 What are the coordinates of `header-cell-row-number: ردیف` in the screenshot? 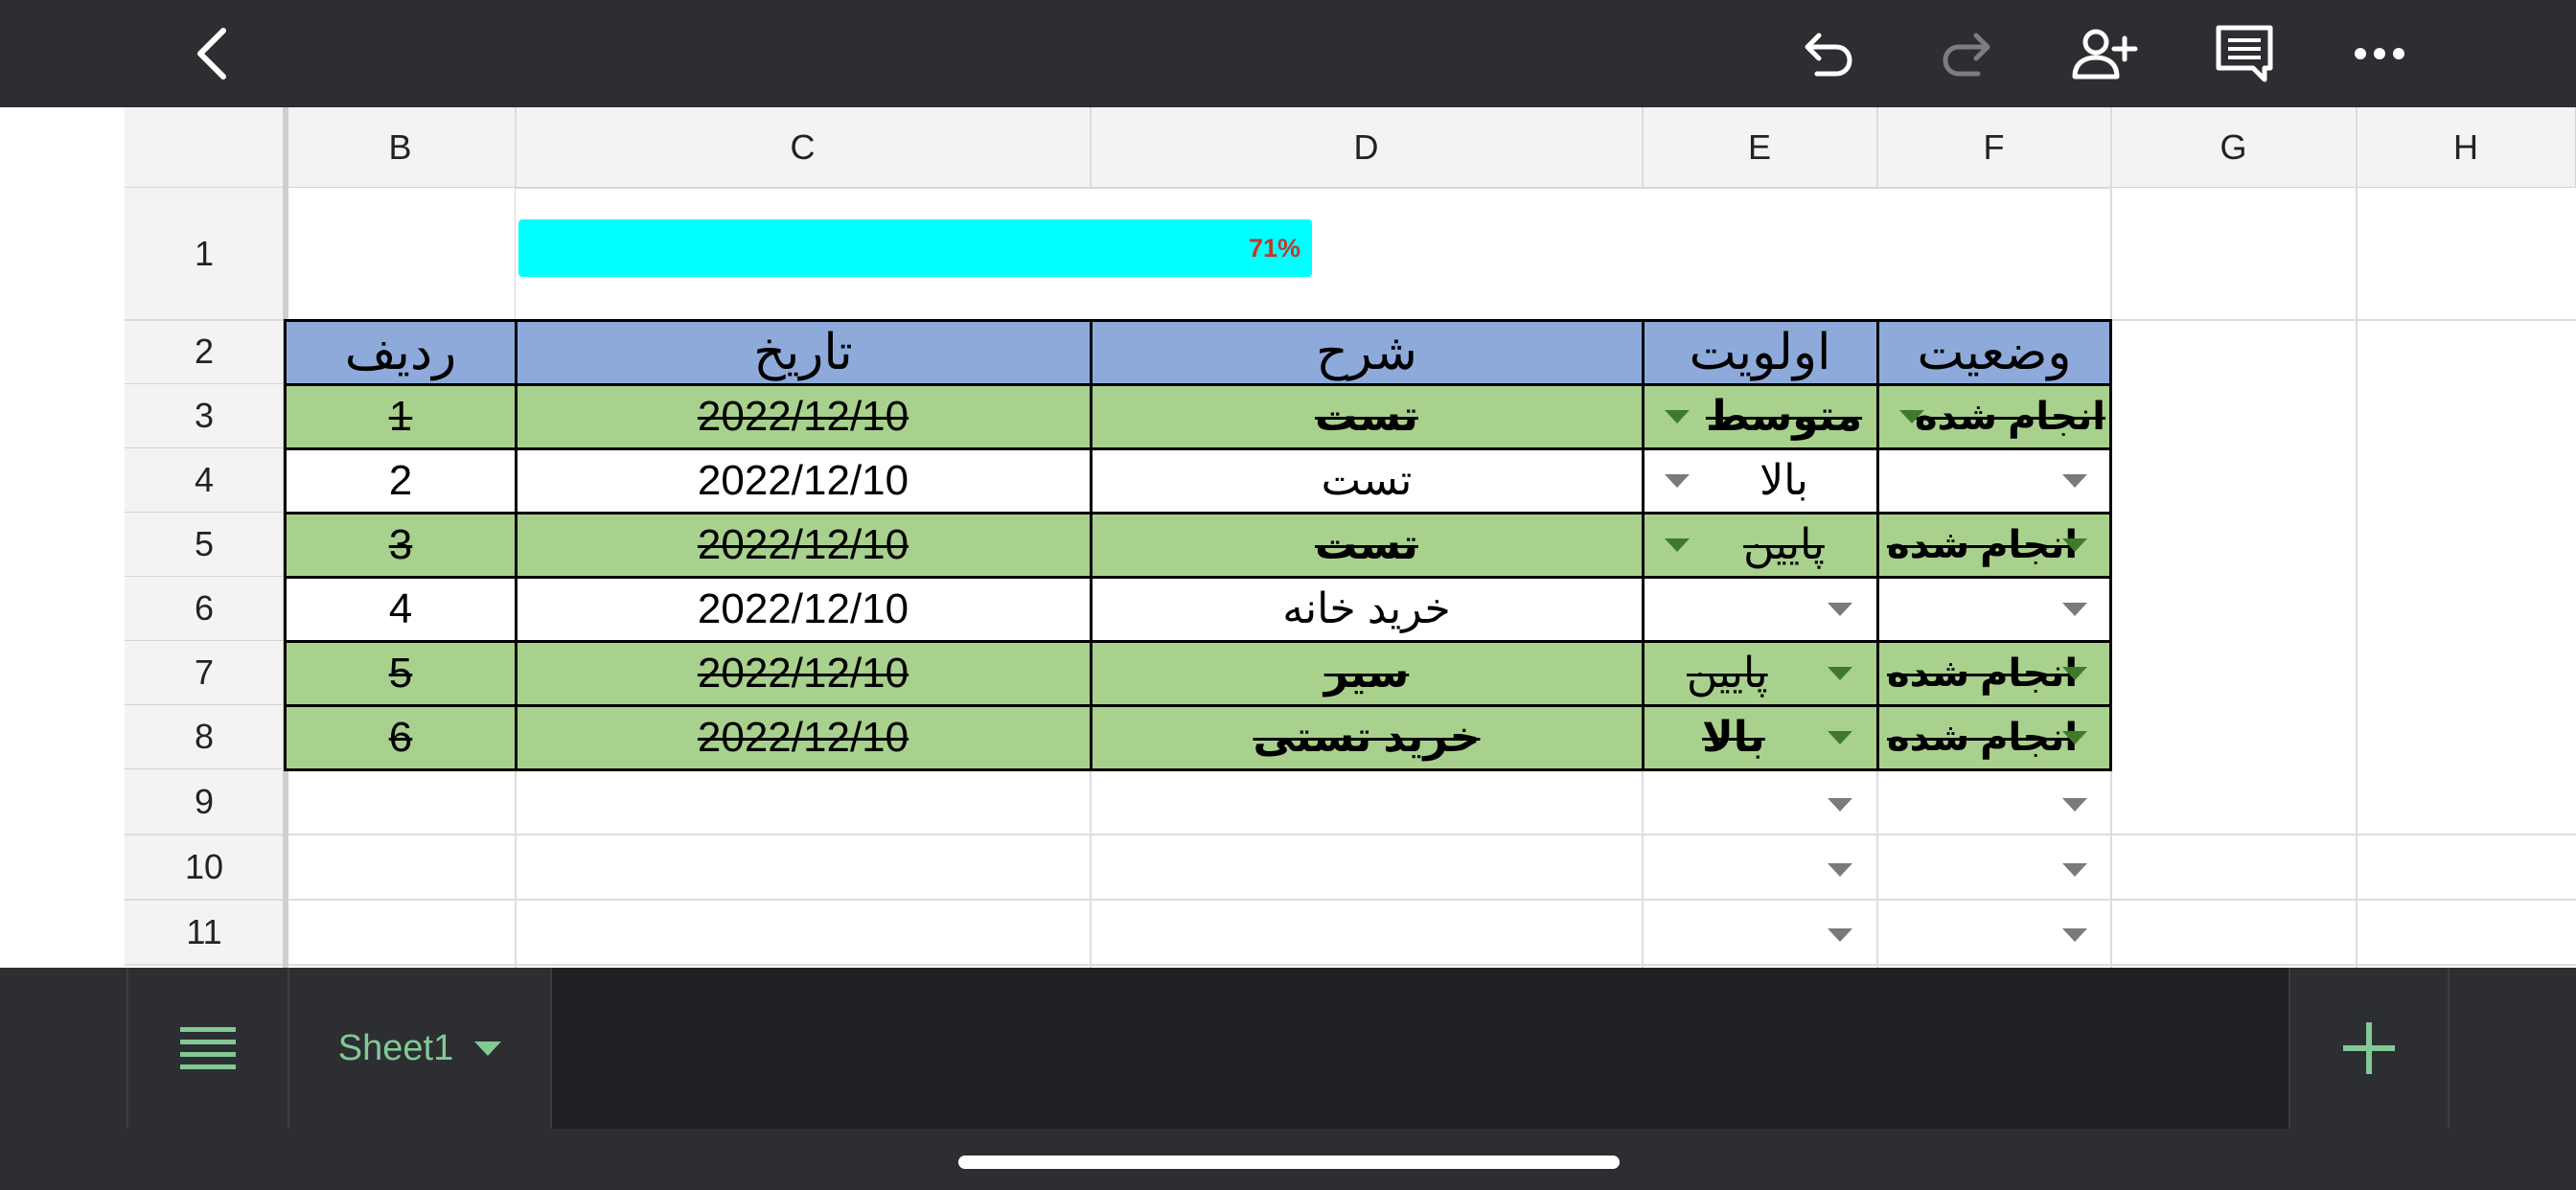 It's located at (401, 352).